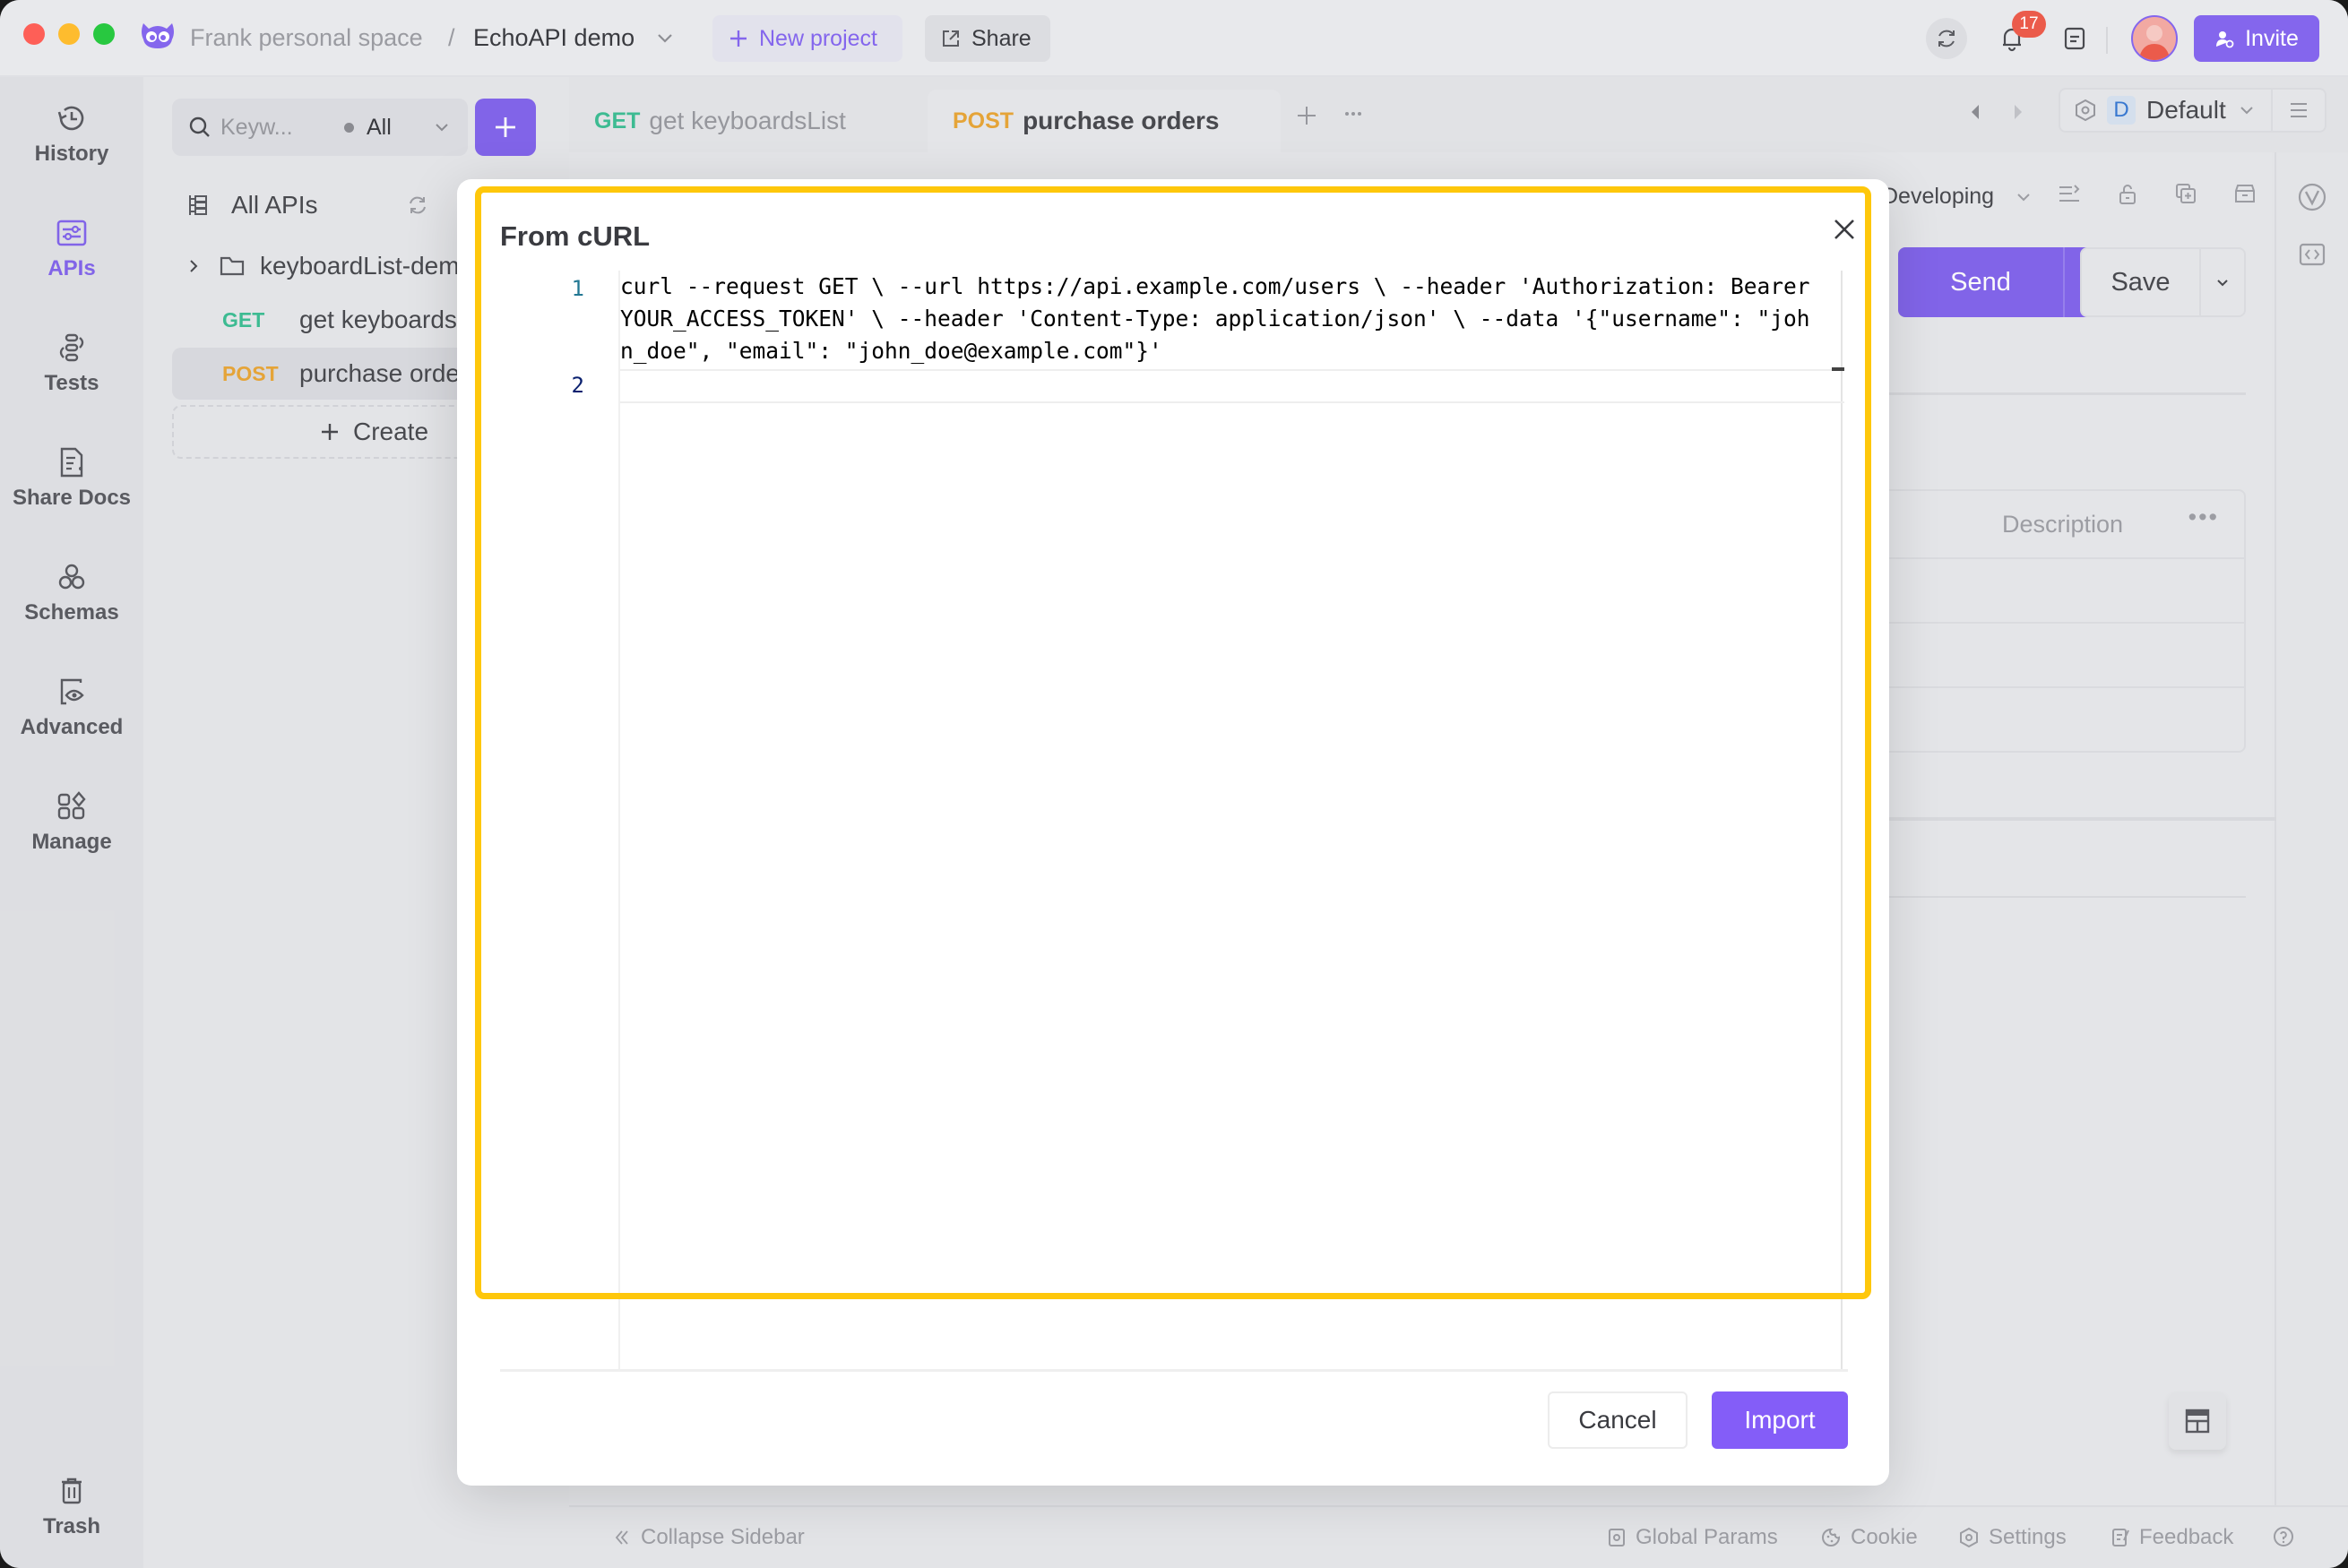  I want to click on notification-badge: 17, so click(2029, 24).